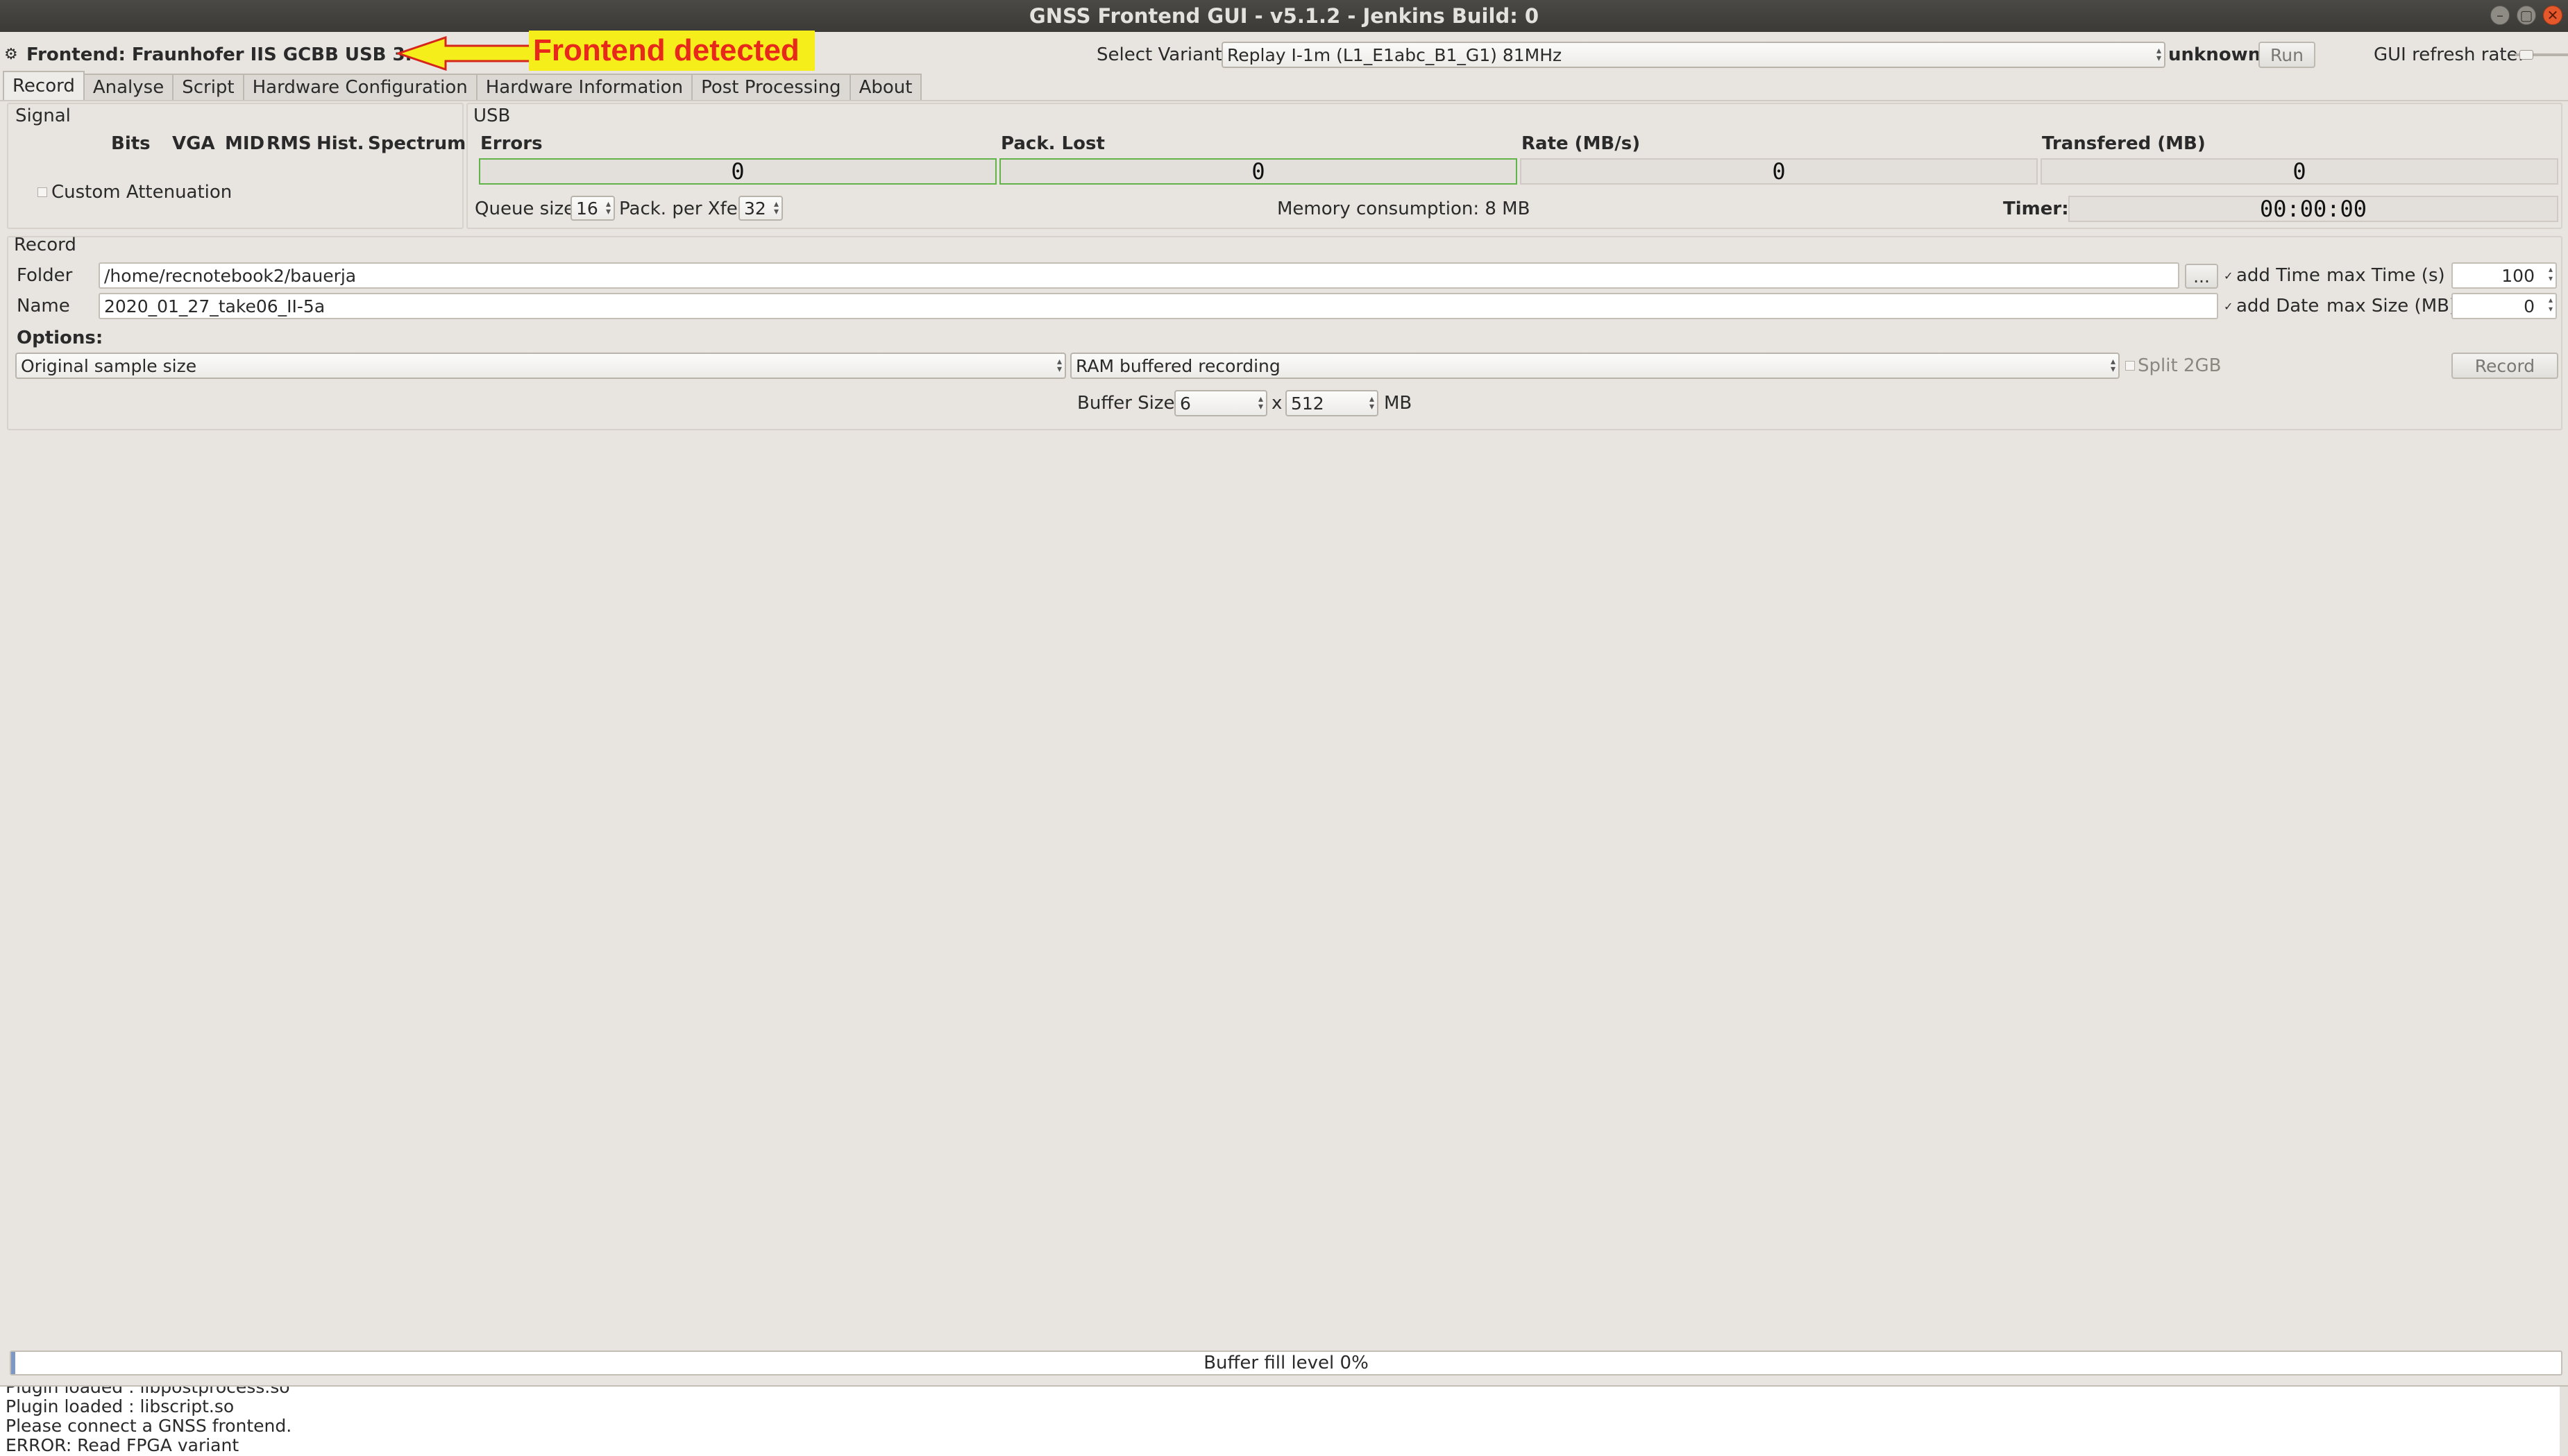 The width and height of the screenshot is (2568, 1456). What do you see at coordinates (2500, 15) in the screenshot?
I see `minimize-icon: –` at bounding box center [2500, 15].